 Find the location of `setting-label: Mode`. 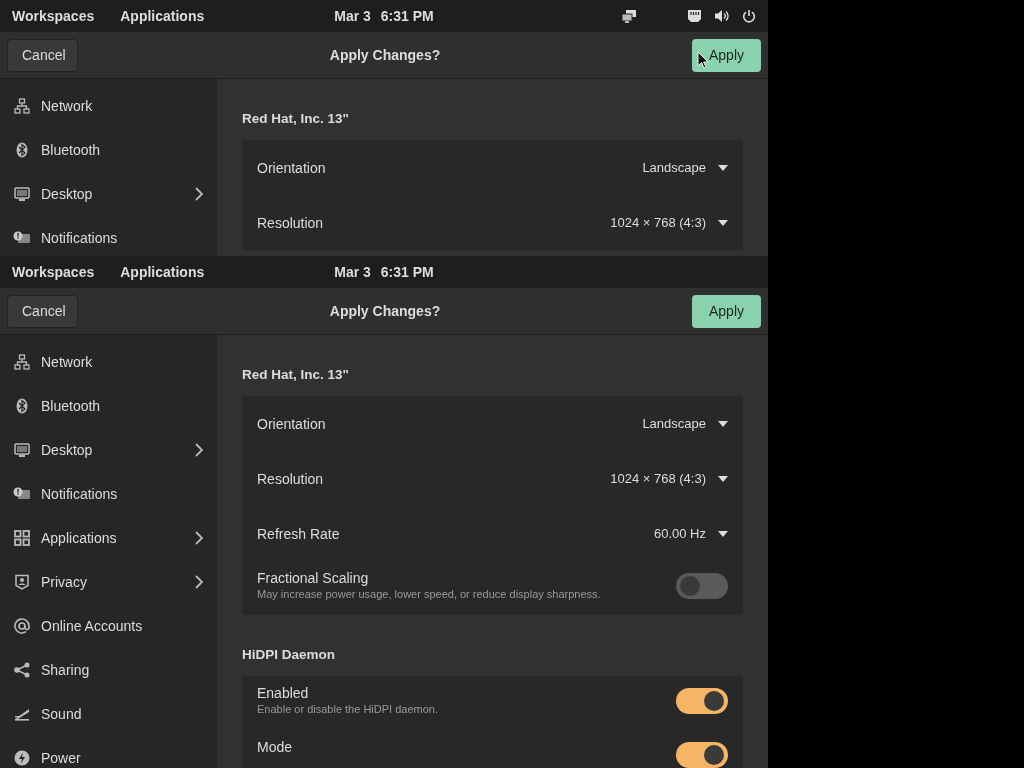

setting-label: Mode is located at coordinates (275, 747).